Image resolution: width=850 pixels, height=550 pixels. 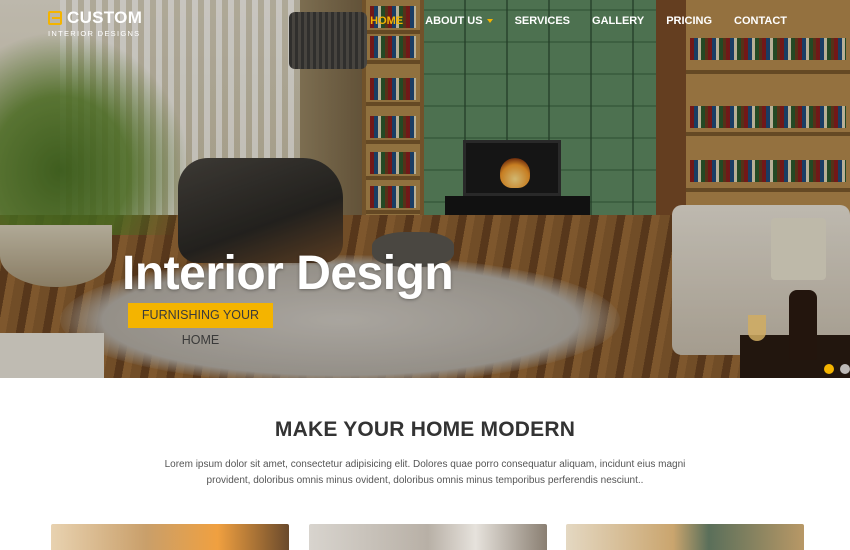 What do you see at coordinates (760, 21) in the screenshot?
I see `nav-item-contact: CONTACT` at bounding box center [760, 21].